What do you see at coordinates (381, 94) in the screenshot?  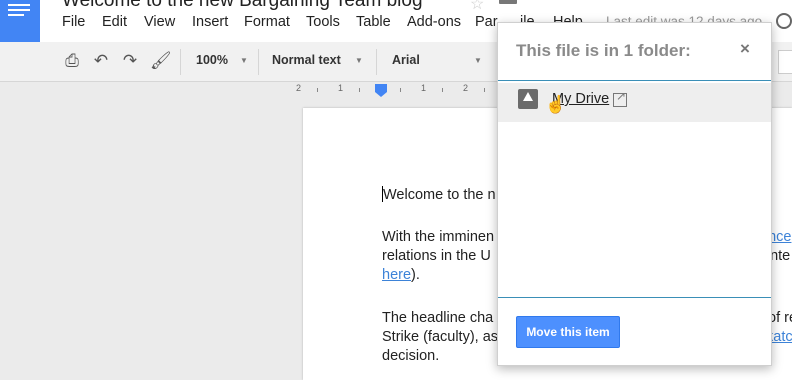 I see `indent-arrow-icon` at bounding box center [381, 94].